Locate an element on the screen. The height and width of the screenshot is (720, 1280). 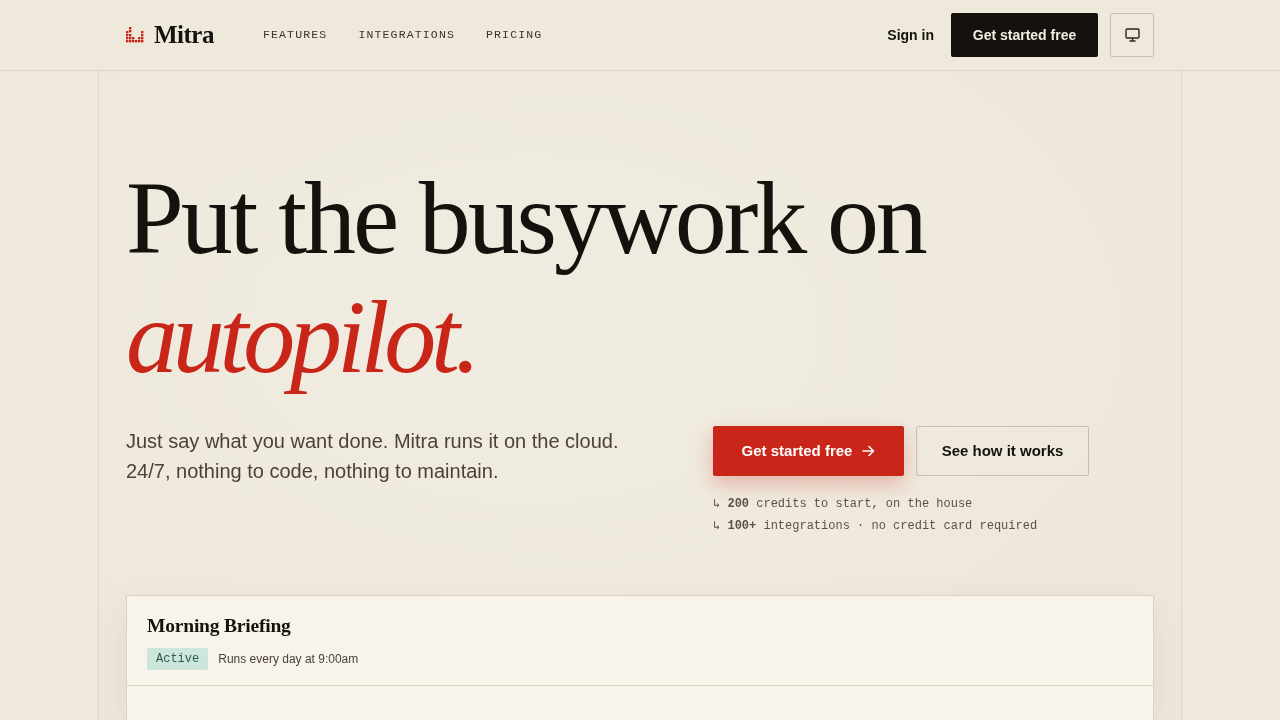
nav-link: FEATURES is located at coordinates (295, 35).